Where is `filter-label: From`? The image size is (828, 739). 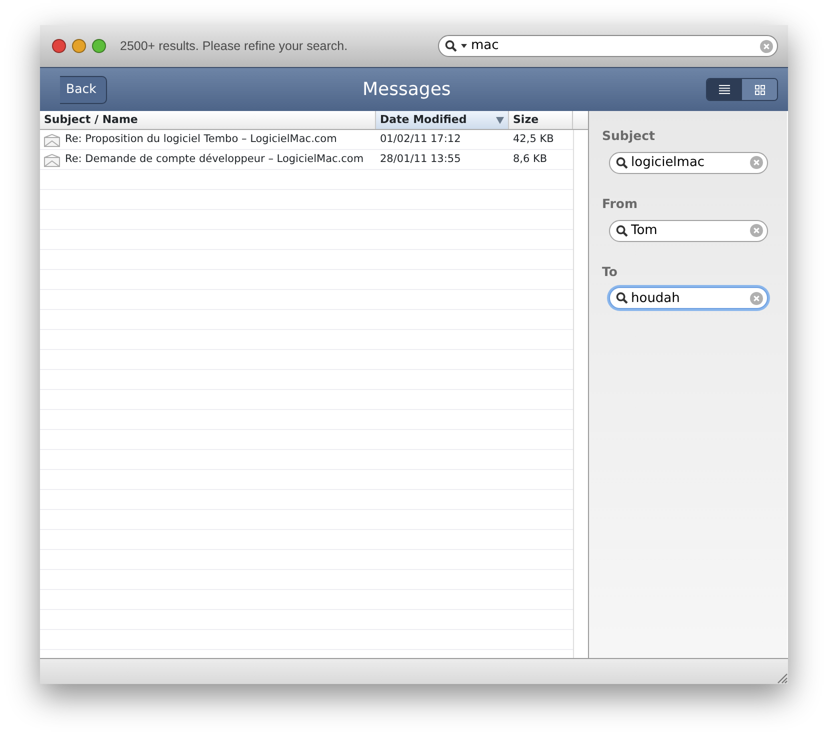 filter-label: From is located at coordinates (620, 203).